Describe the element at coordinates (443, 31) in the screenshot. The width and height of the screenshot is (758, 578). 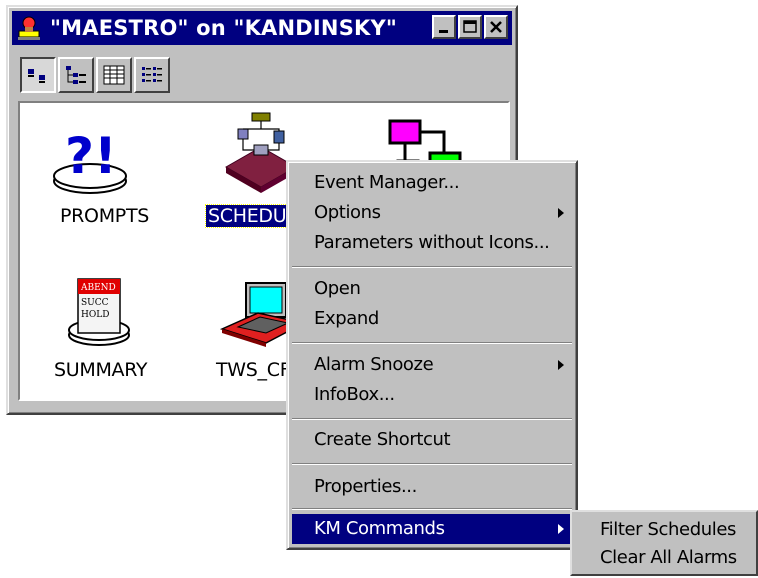
I see `minimize-icon` at that location.